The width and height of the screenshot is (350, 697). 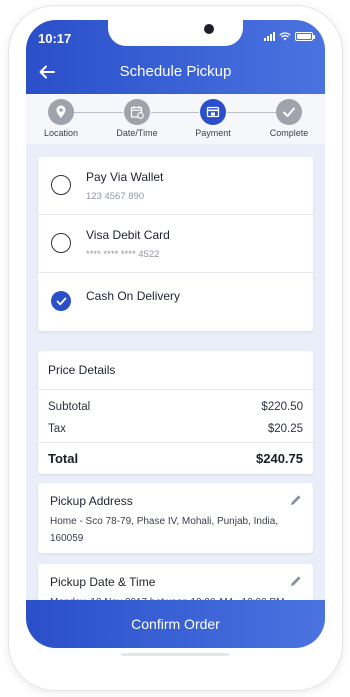 What do you see at coordinates (175, 71) in the screenshot?
I see `page-title: Schedule Pickup` at bounding box center [175, 71].